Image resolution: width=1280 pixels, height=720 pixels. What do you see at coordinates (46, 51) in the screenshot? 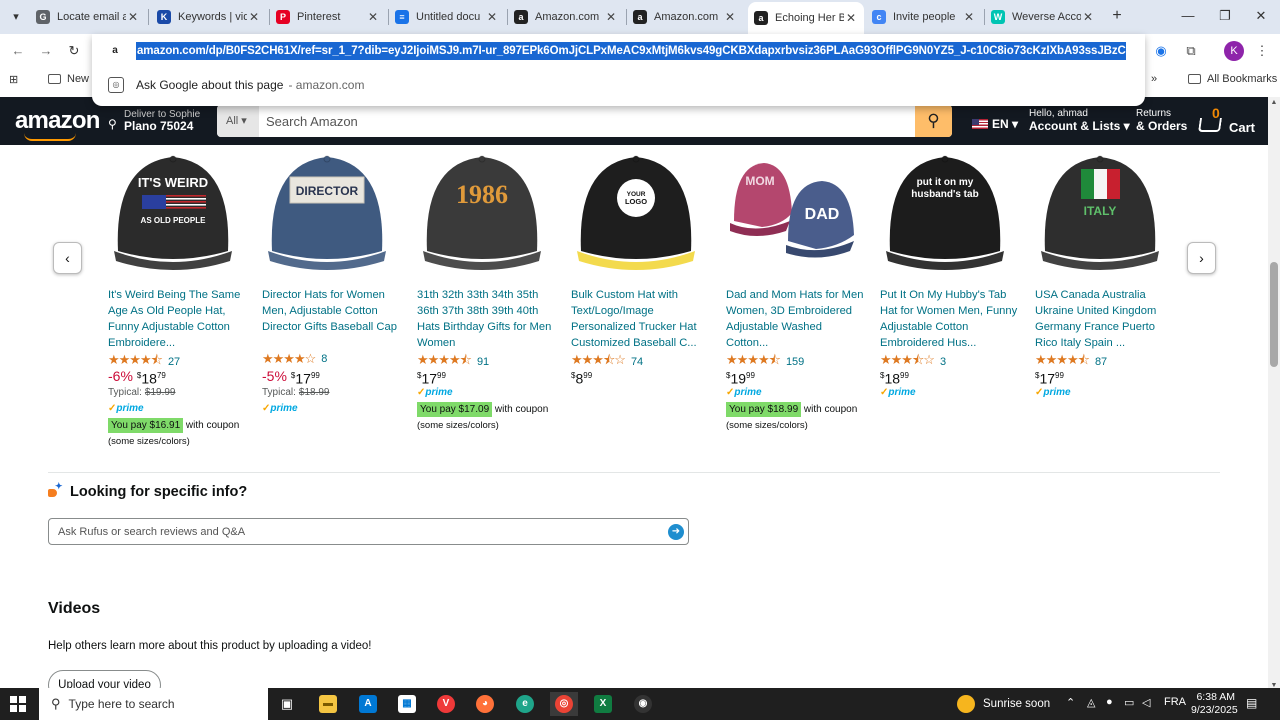
I see `forward-button: →` at bounding box center [46, 51].